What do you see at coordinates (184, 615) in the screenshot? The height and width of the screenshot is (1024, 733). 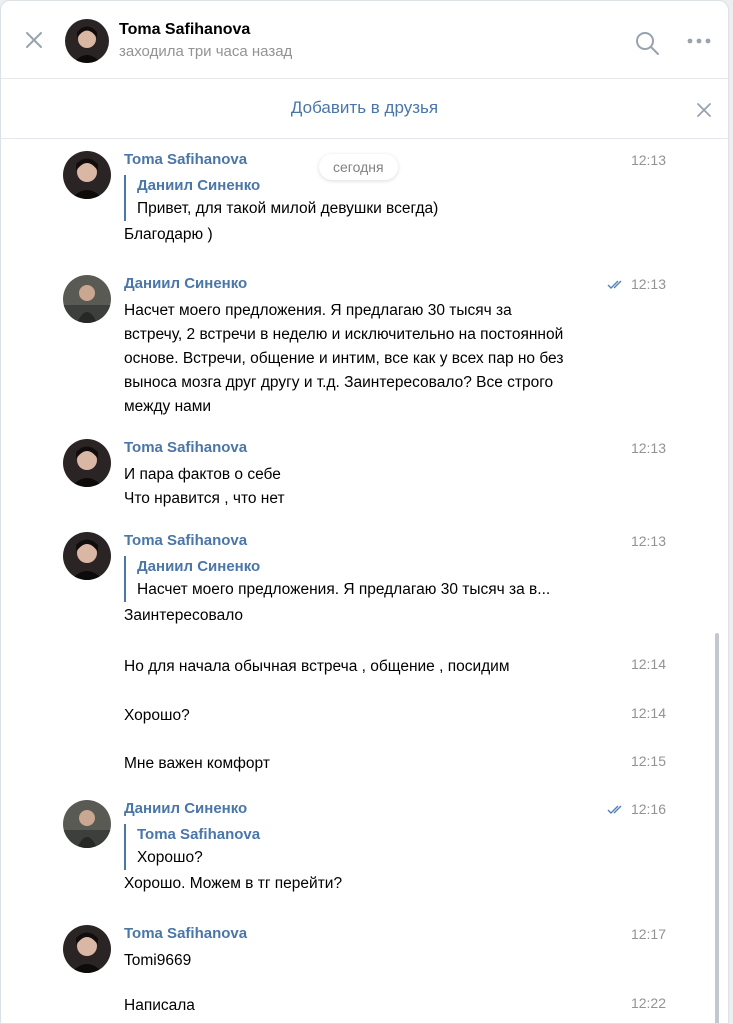 I see `message-text: Заинтересовало` at bounding box center [184, 615].